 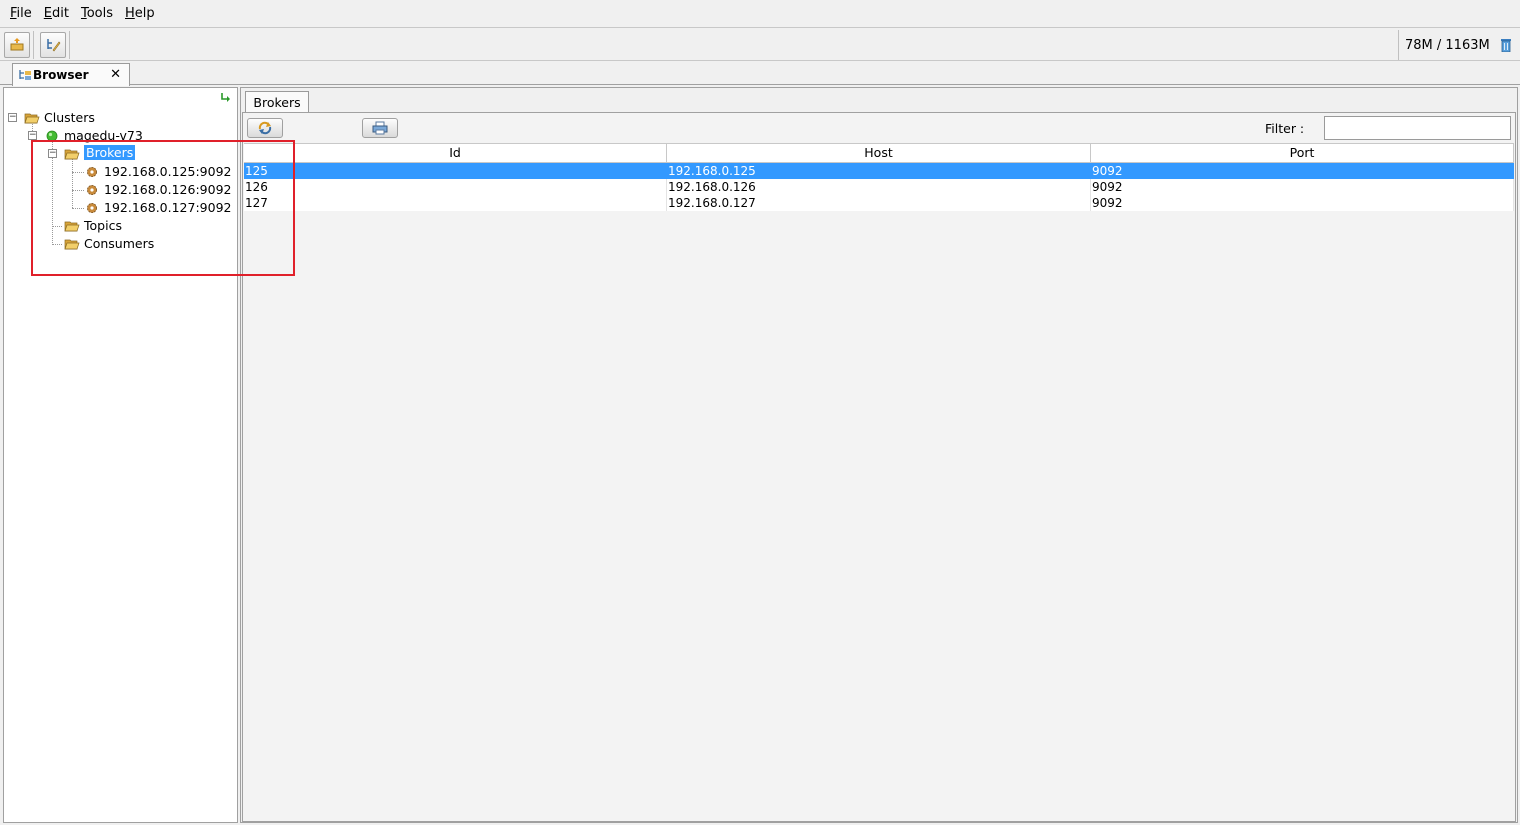 I want to click on cell-id: 125, so click(x=455, y=171).